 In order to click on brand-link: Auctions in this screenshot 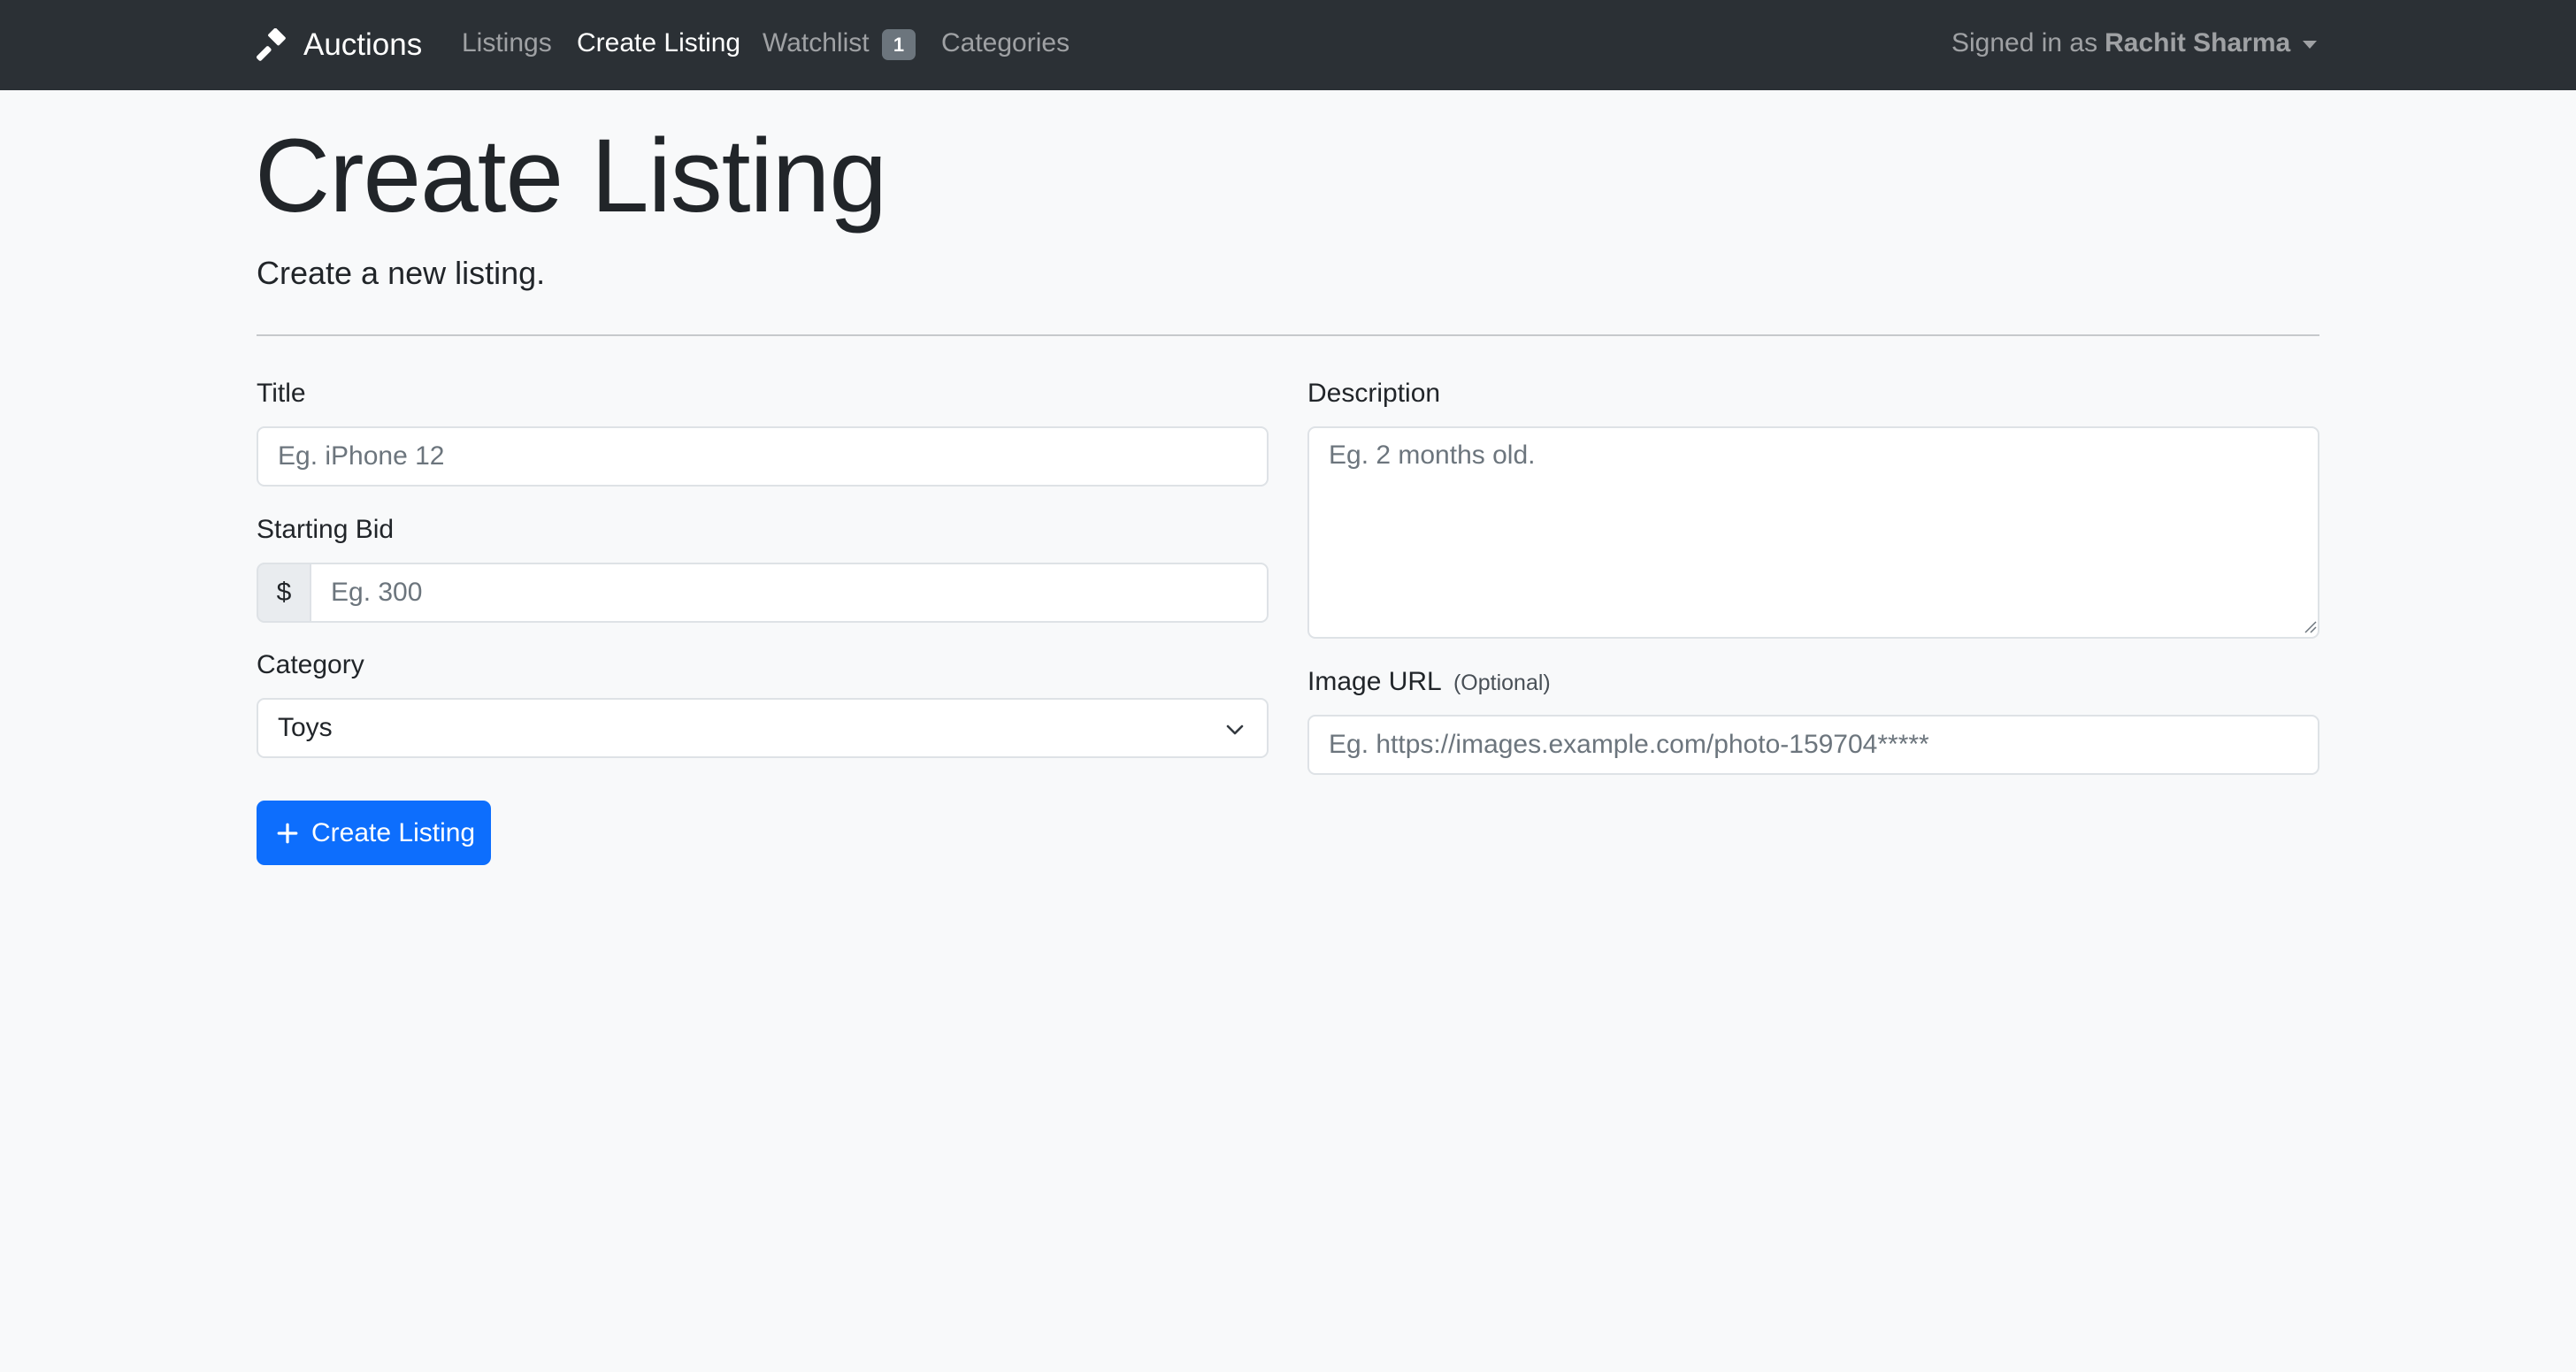, I will do `click(339, 45)`.